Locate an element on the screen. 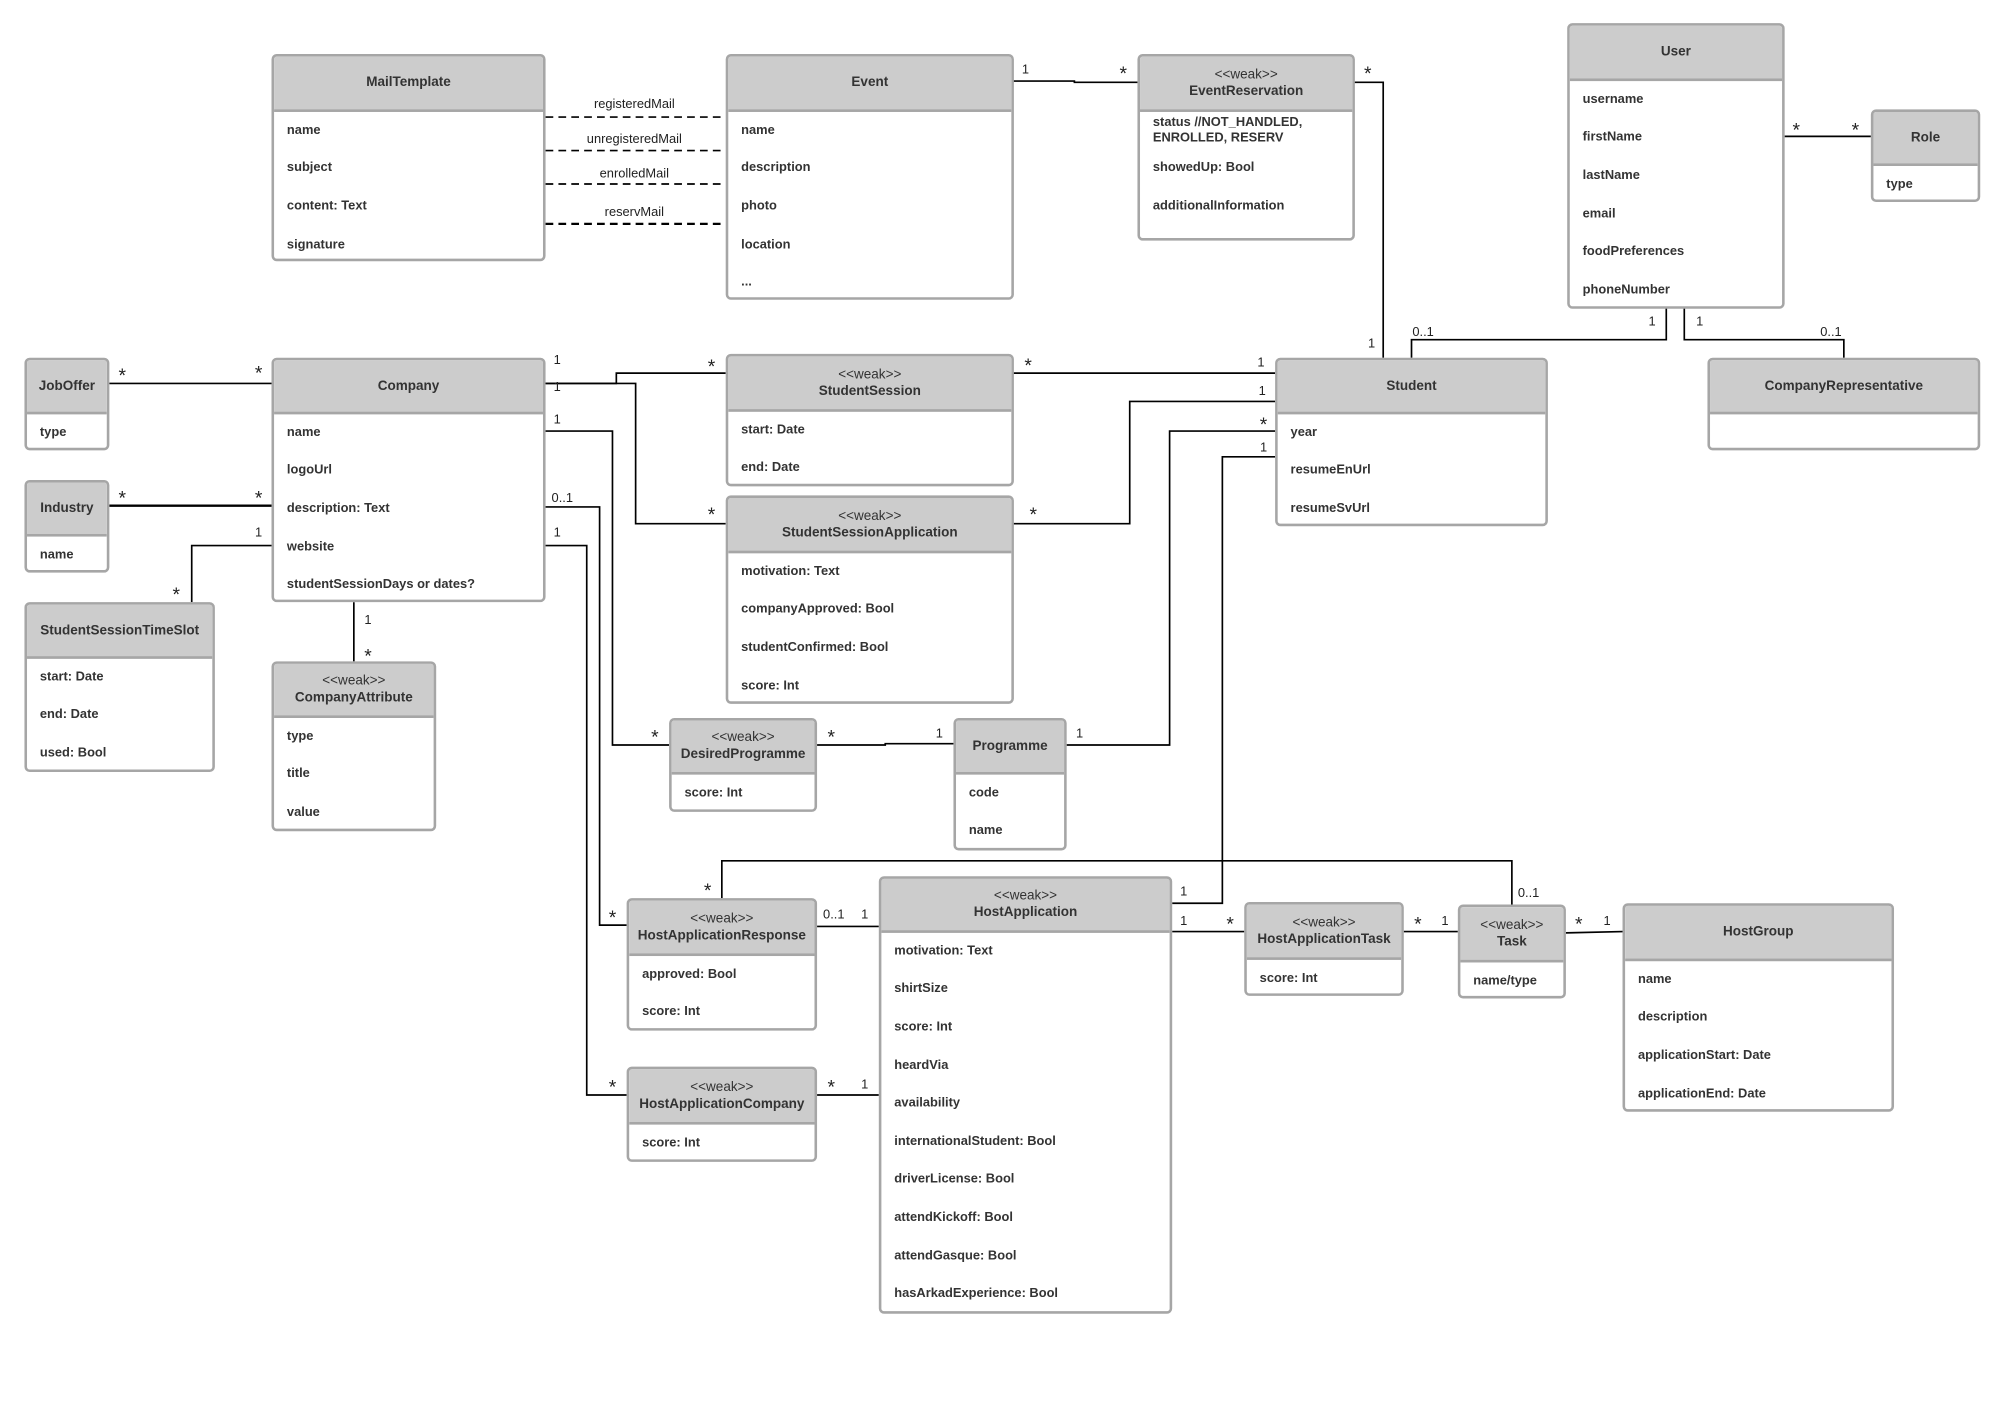 This screenshot has width=1997, height=1412. class-name: Role is located at coordinates (1925, 137).